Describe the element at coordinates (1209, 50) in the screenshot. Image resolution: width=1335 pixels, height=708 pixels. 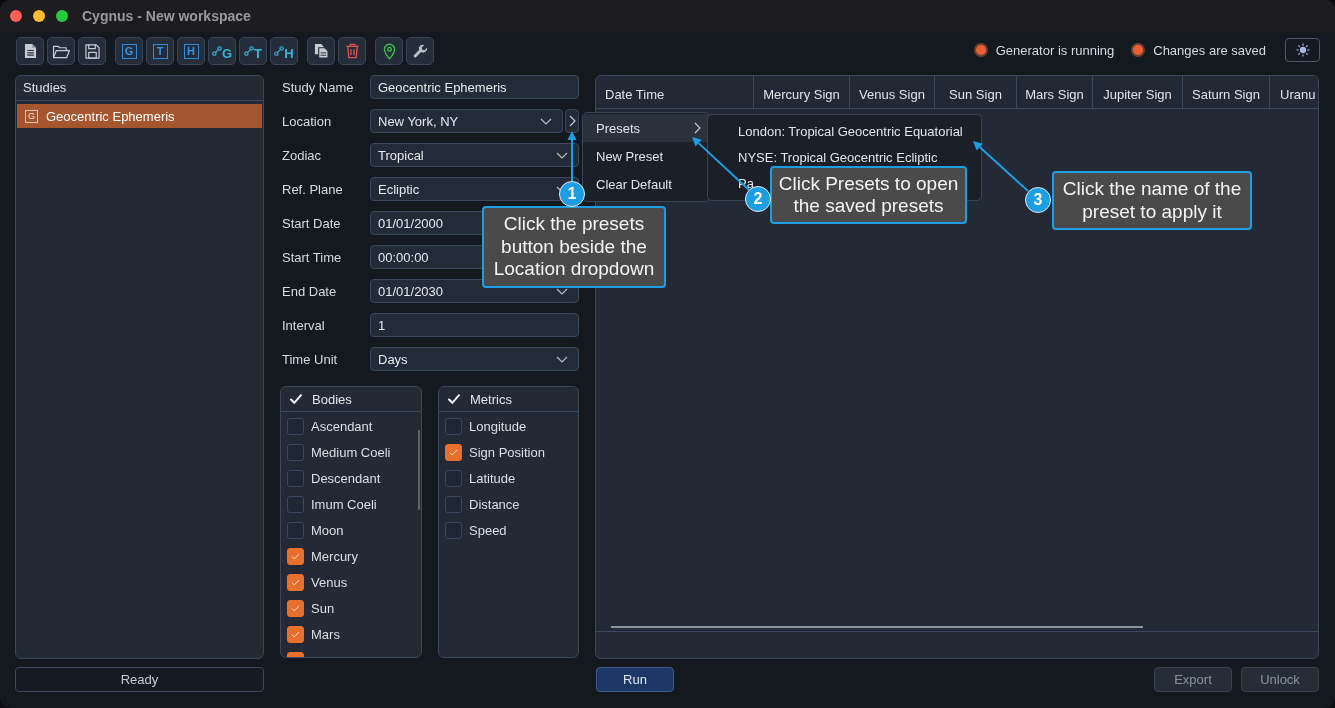
I see `status-label: Changes are saved` at that location.